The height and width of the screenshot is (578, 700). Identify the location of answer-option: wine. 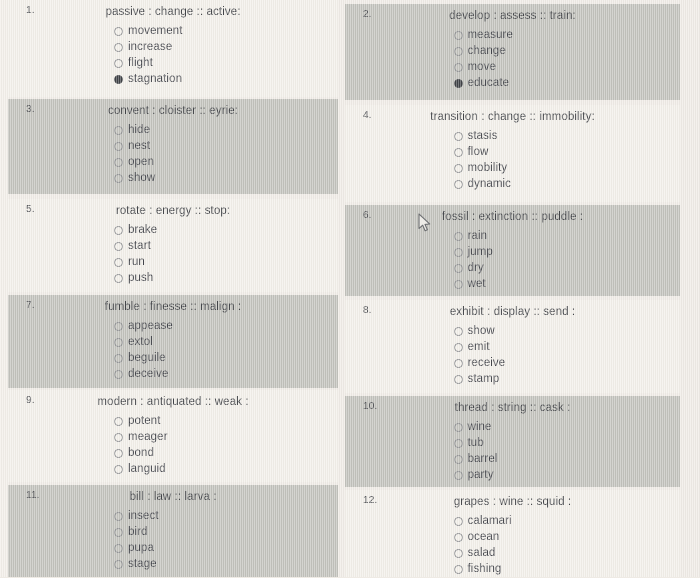
(512, 427).